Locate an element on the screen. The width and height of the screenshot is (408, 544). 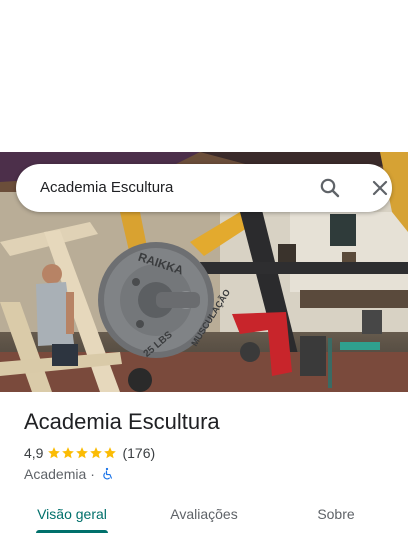
rating-value: 4,9 is located at coordinates (34, 453).